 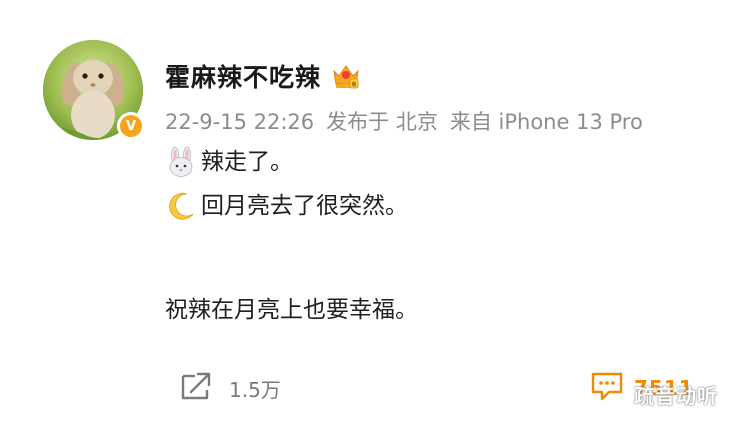 I want to click on content-line-2: 回月亮去了很突然。, so click(x=291, y=206).